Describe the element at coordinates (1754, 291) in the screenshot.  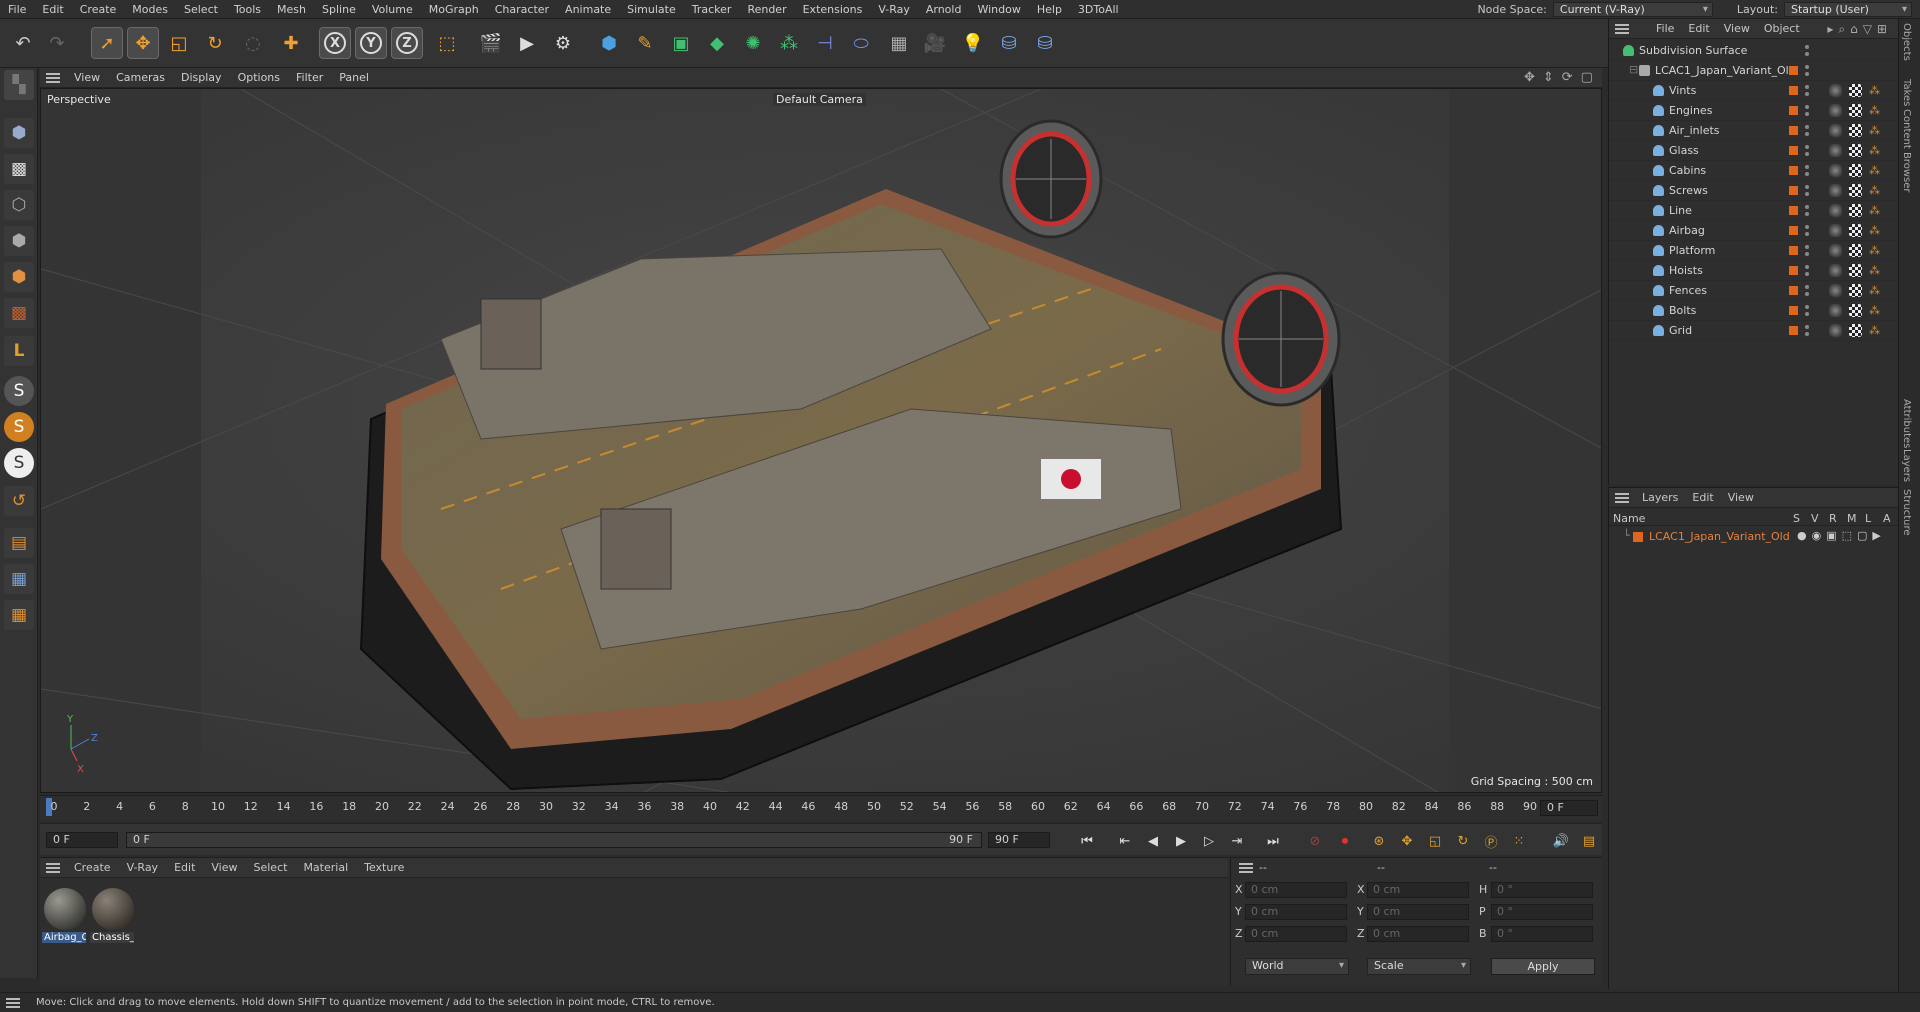
I see `object-row: Fences ⁂` at that location.